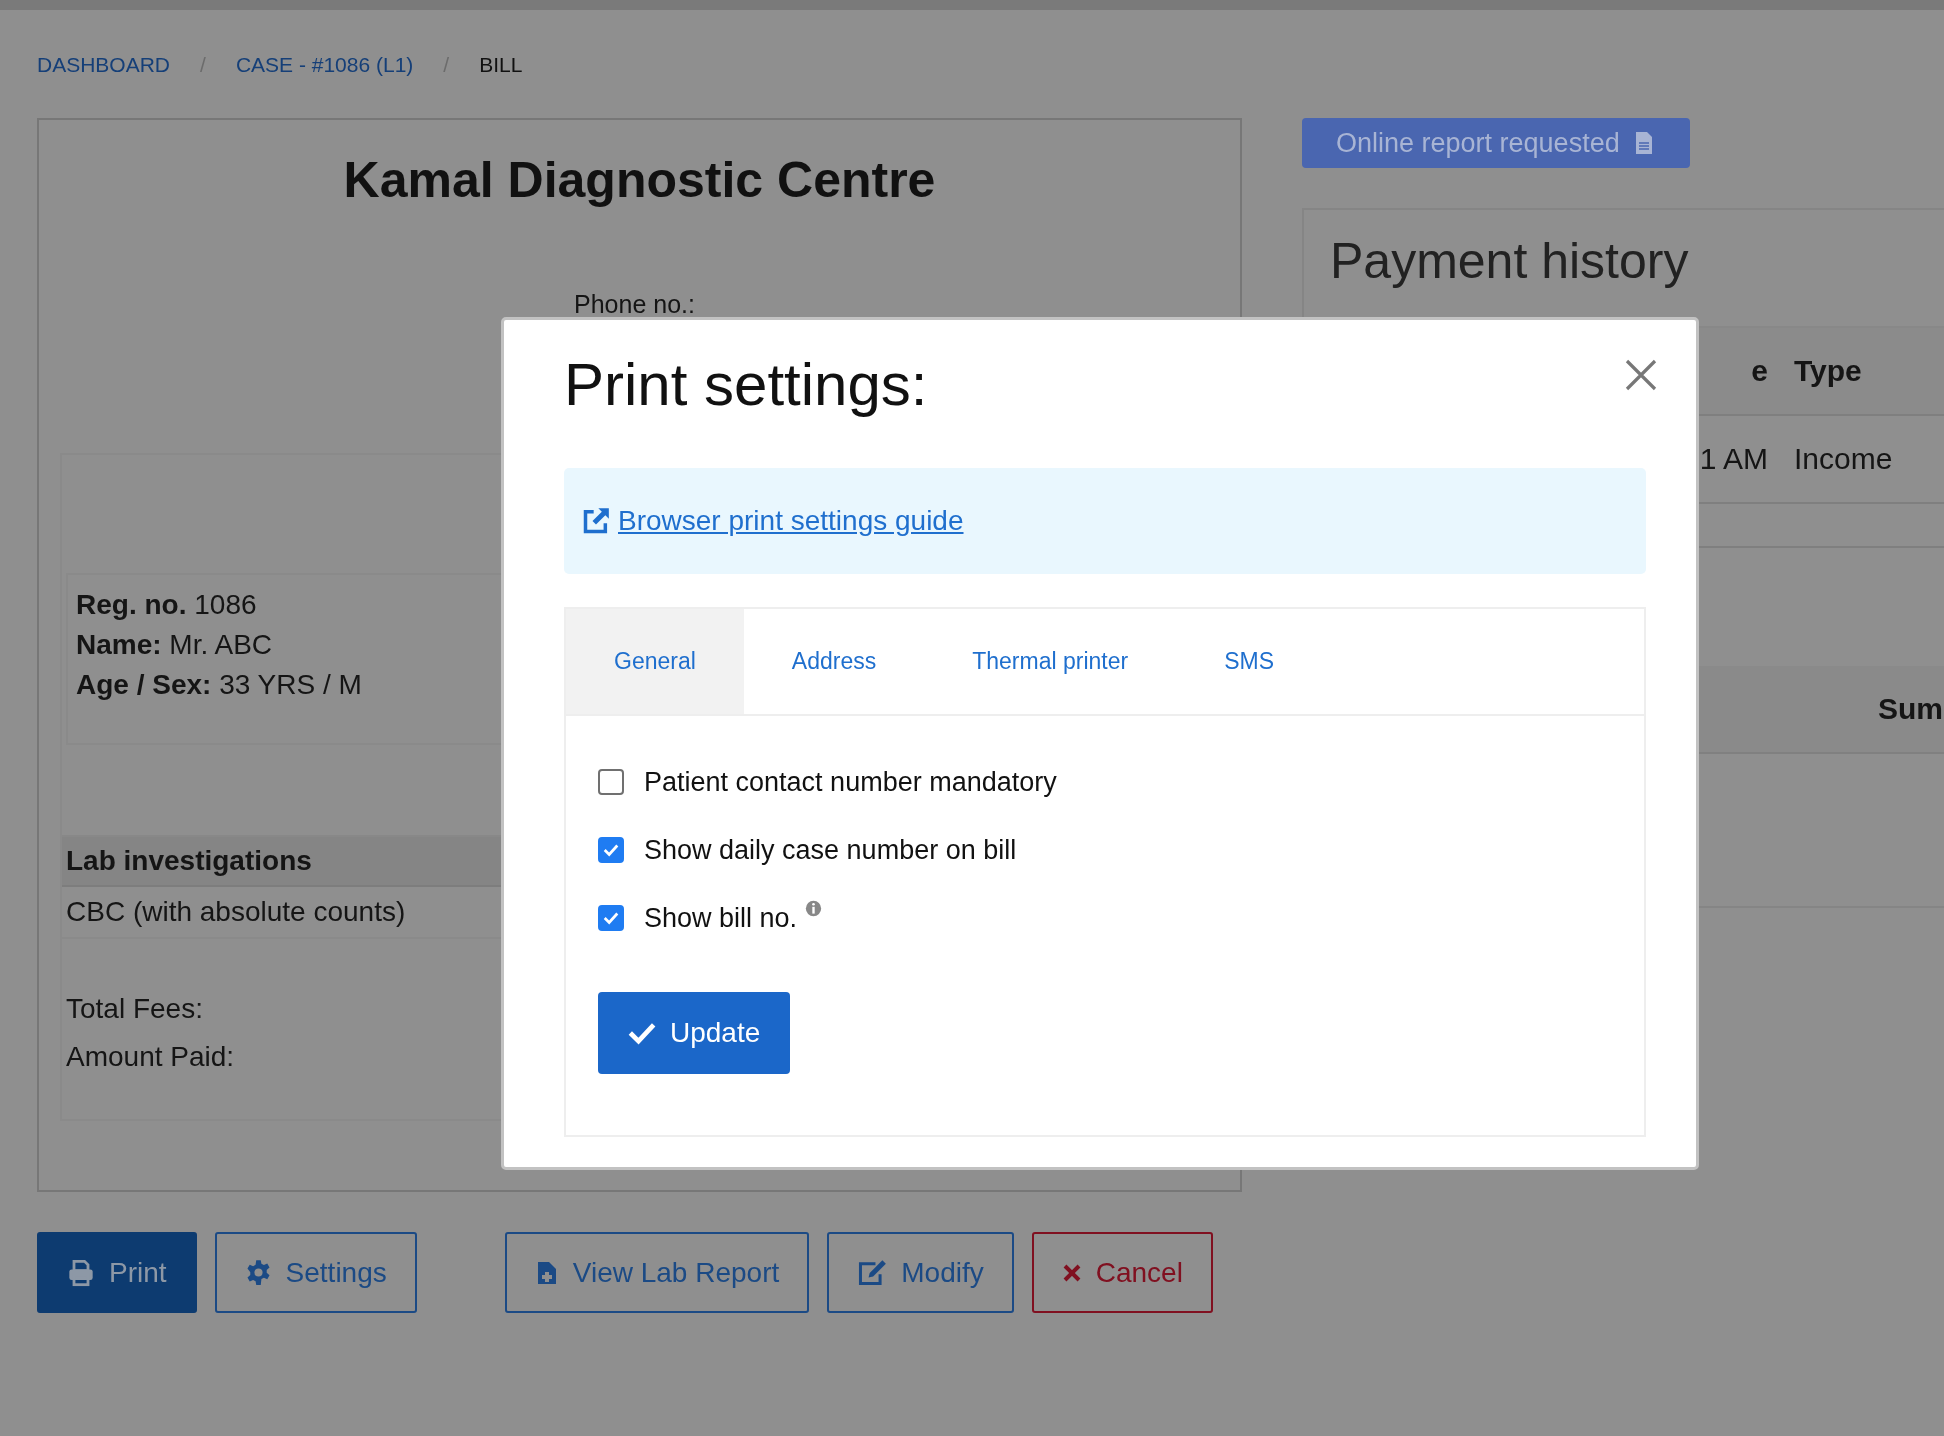  Describe the element at coordinates (134, 1009) in the screenshot. I see `total-label: Total Fees:` at that location.